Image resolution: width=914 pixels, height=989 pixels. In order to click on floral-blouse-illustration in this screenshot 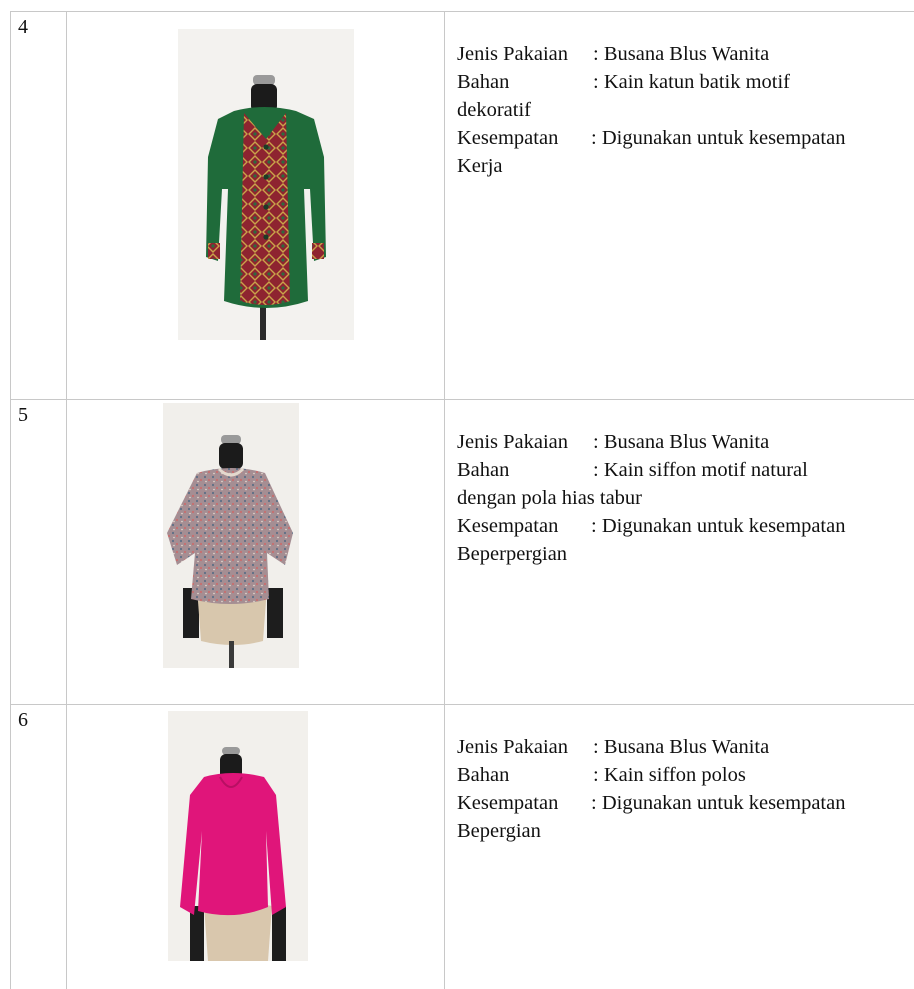, I will do `click(231, 535)`.